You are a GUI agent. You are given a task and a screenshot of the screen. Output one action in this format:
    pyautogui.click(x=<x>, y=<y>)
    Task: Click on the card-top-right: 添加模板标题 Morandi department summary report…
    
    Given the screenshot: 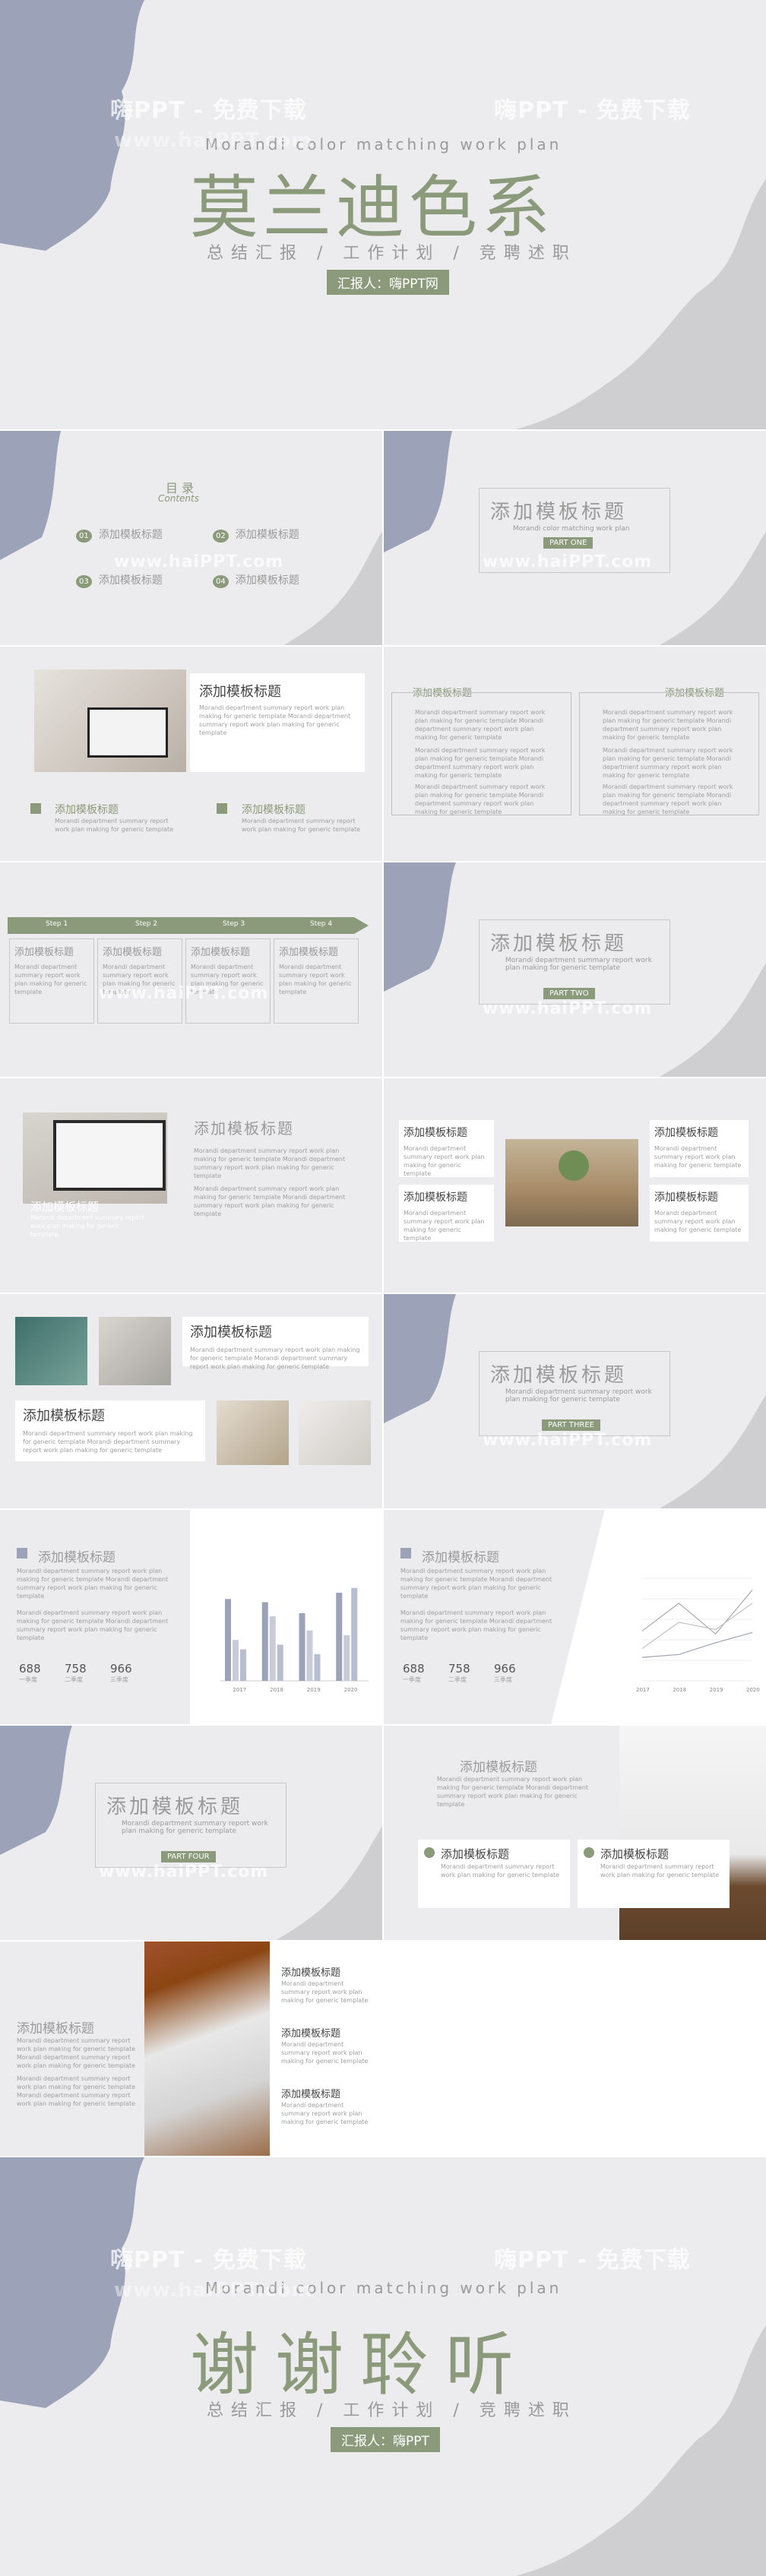 What is the action you would take?
    pyautogui.click(x=699, y=1148)
    